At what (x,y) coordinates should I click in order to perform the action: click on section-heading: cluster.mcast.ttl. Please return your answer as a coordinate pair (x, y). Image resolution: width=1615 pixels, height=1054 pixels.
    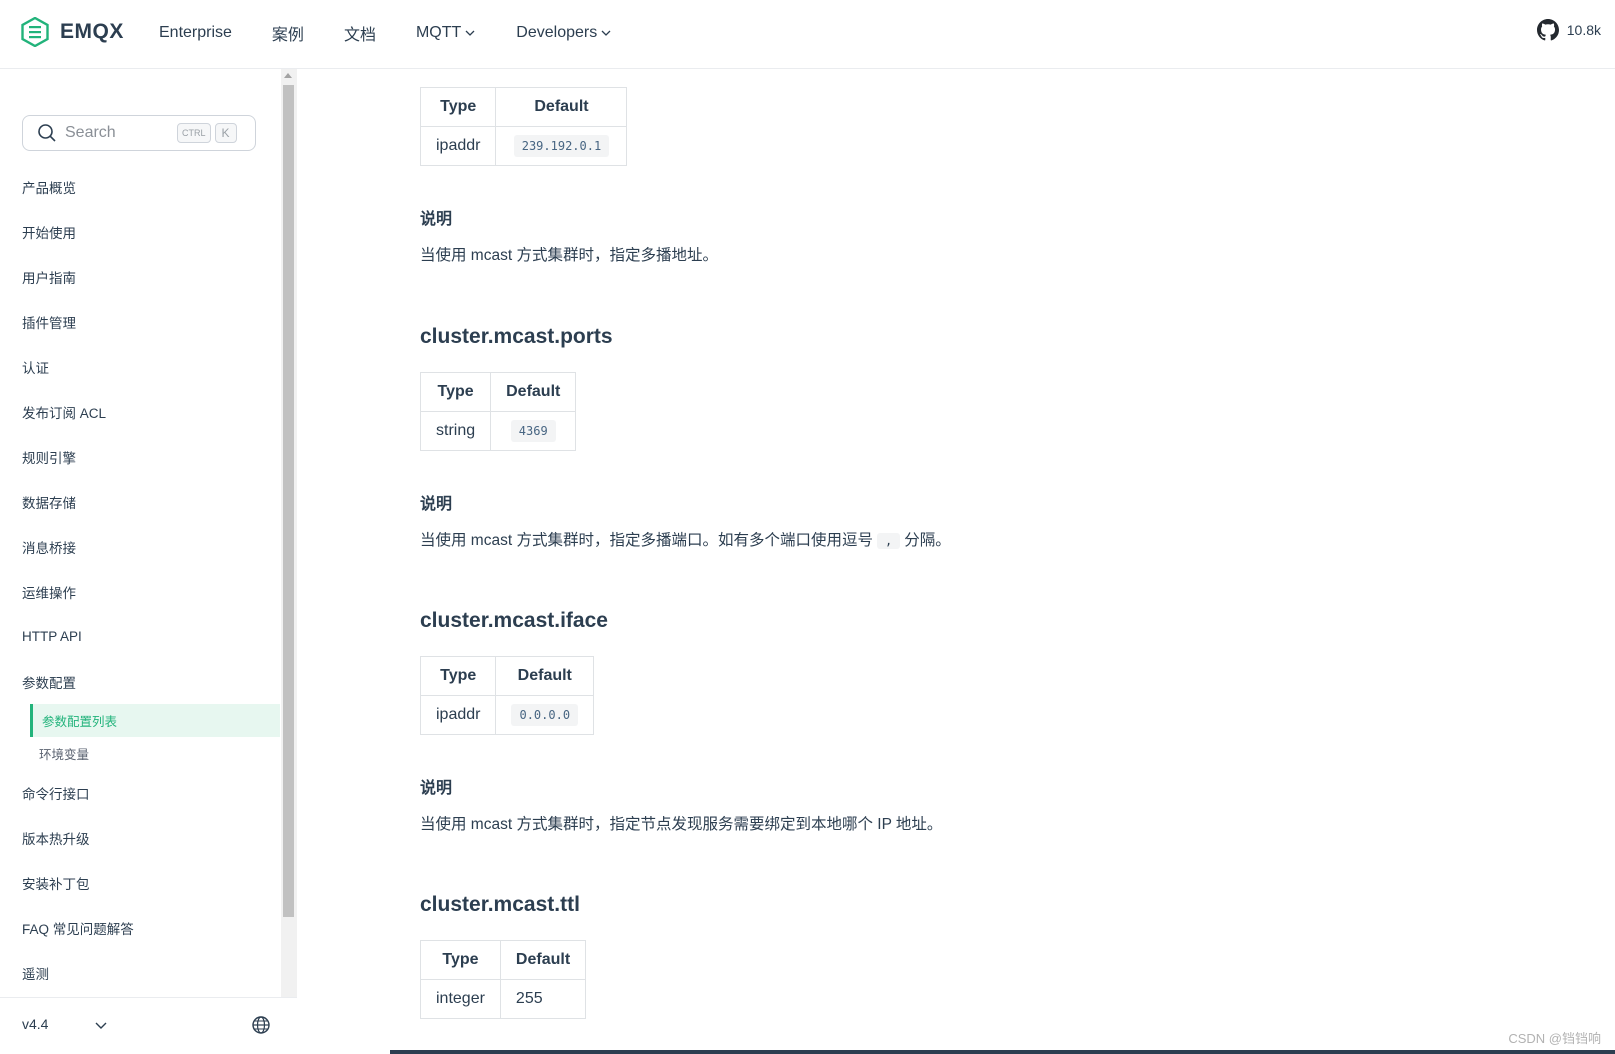
    Looking at the image, I should click on (500, 904).